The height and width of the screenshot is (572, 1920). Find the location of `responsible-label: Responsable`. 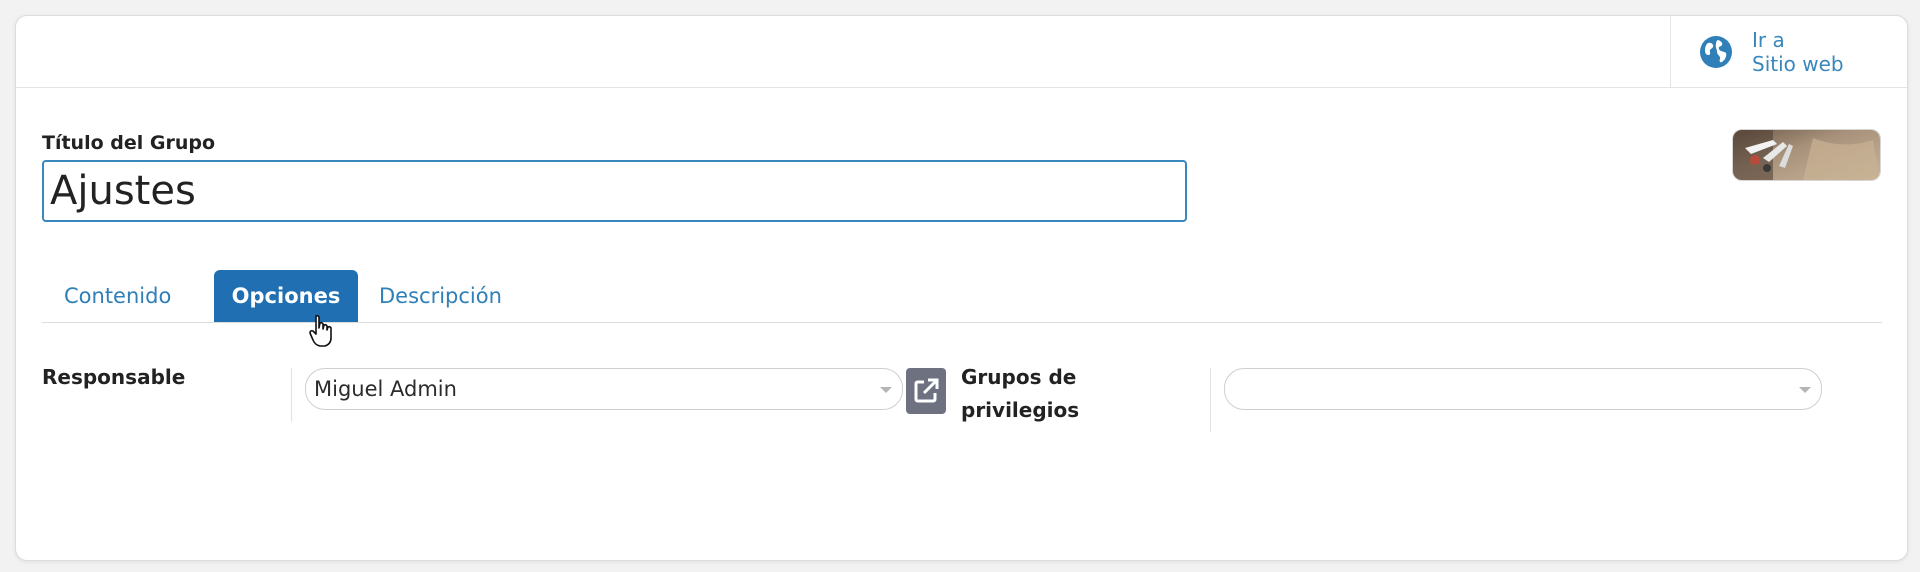

responsible-label: Responsable is located at coordinates (114, 377).